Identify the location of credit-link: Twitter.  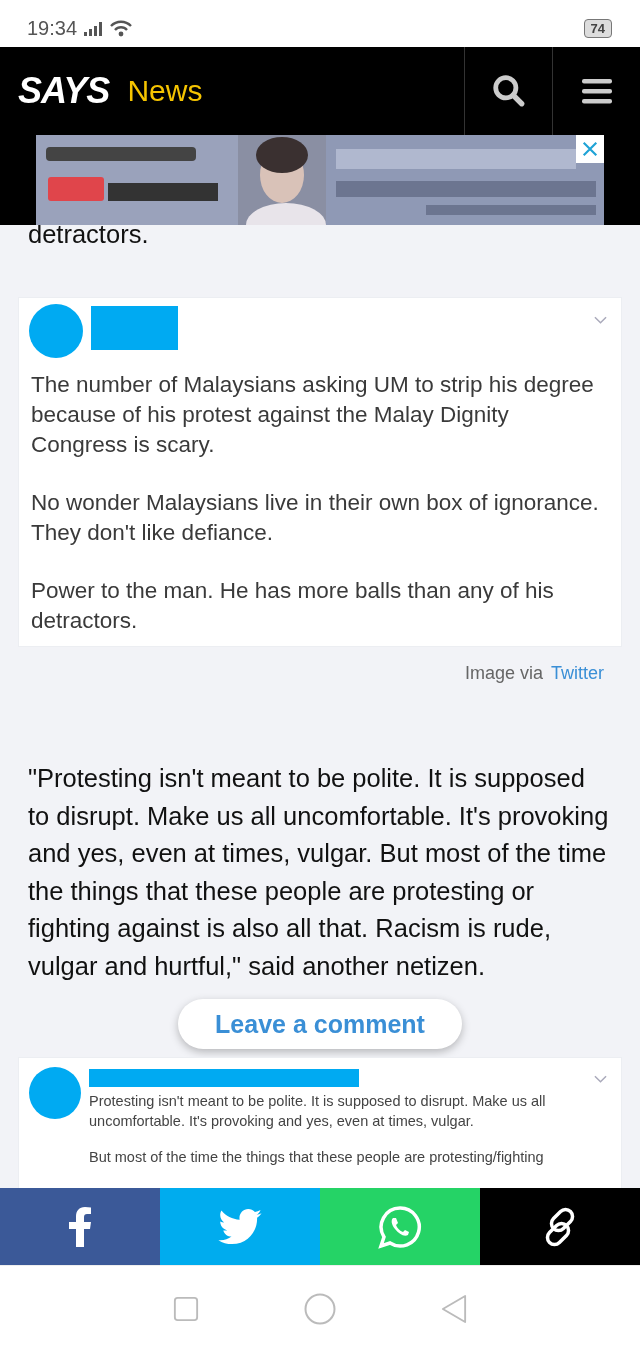
(577, 673).